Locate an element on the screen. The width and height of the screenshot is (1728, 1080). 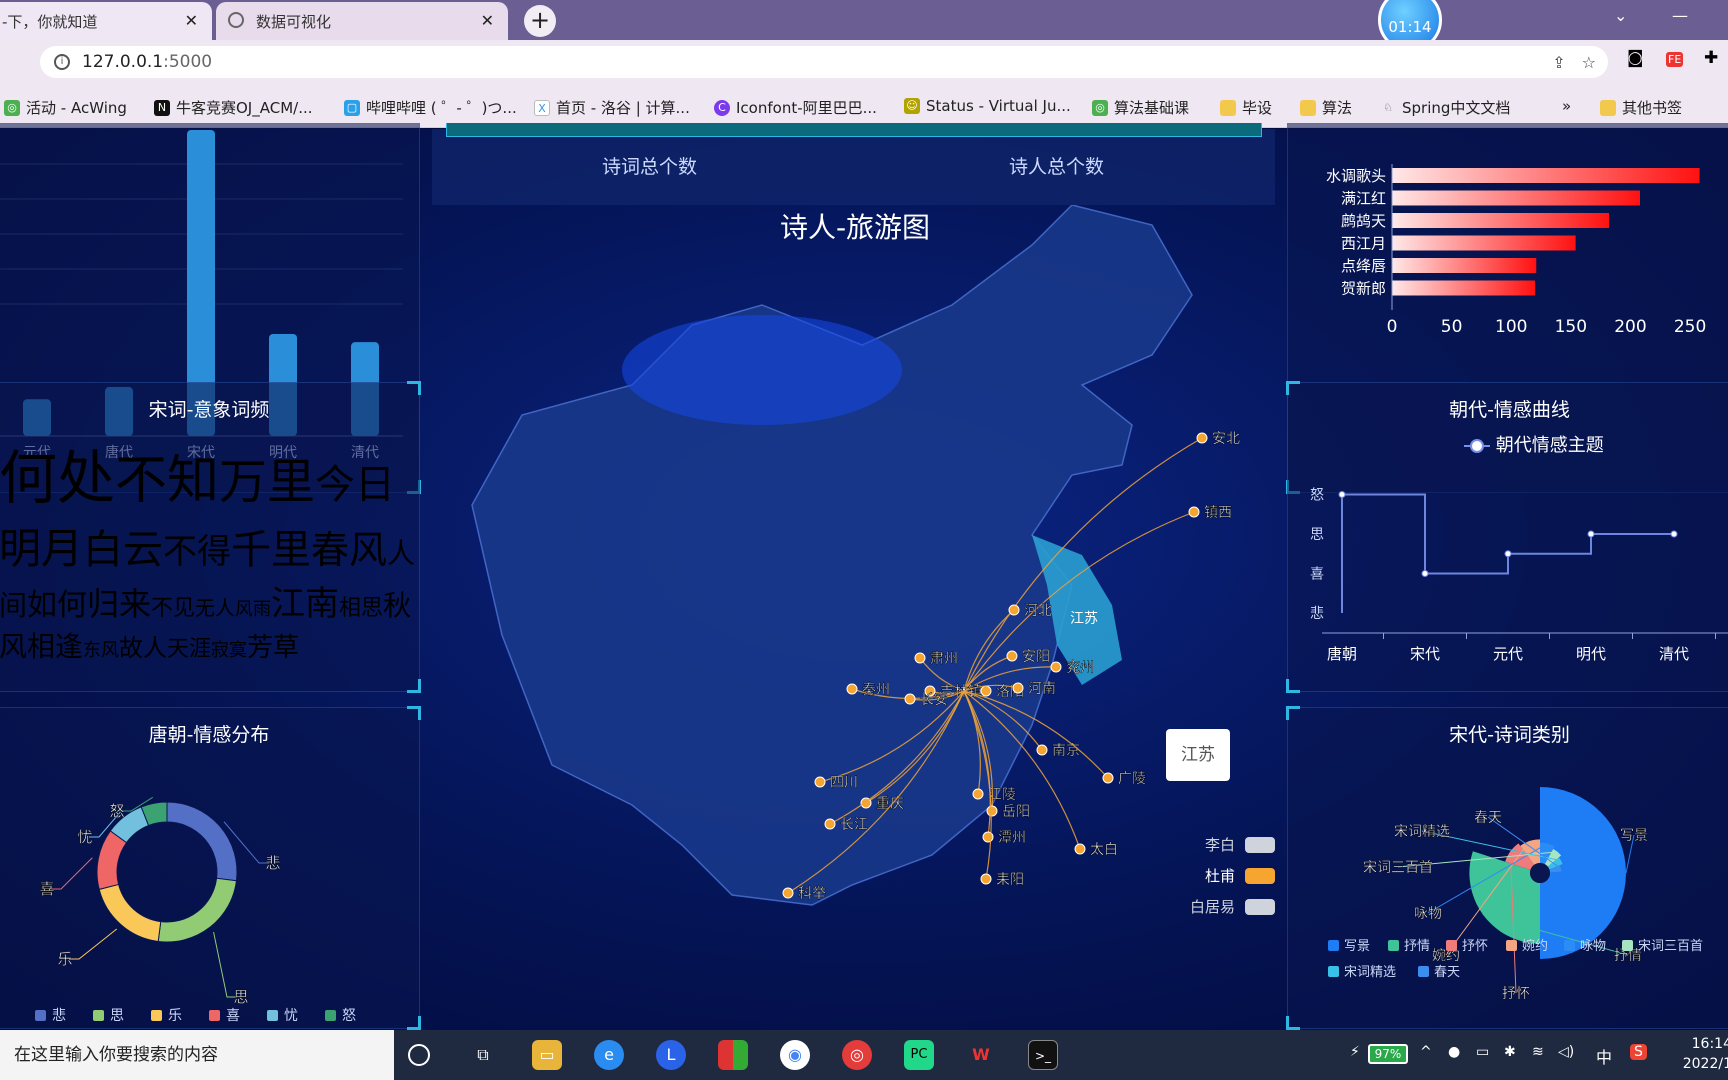
map-legend-item: 白居易 is located at coordinates (1222, 906).